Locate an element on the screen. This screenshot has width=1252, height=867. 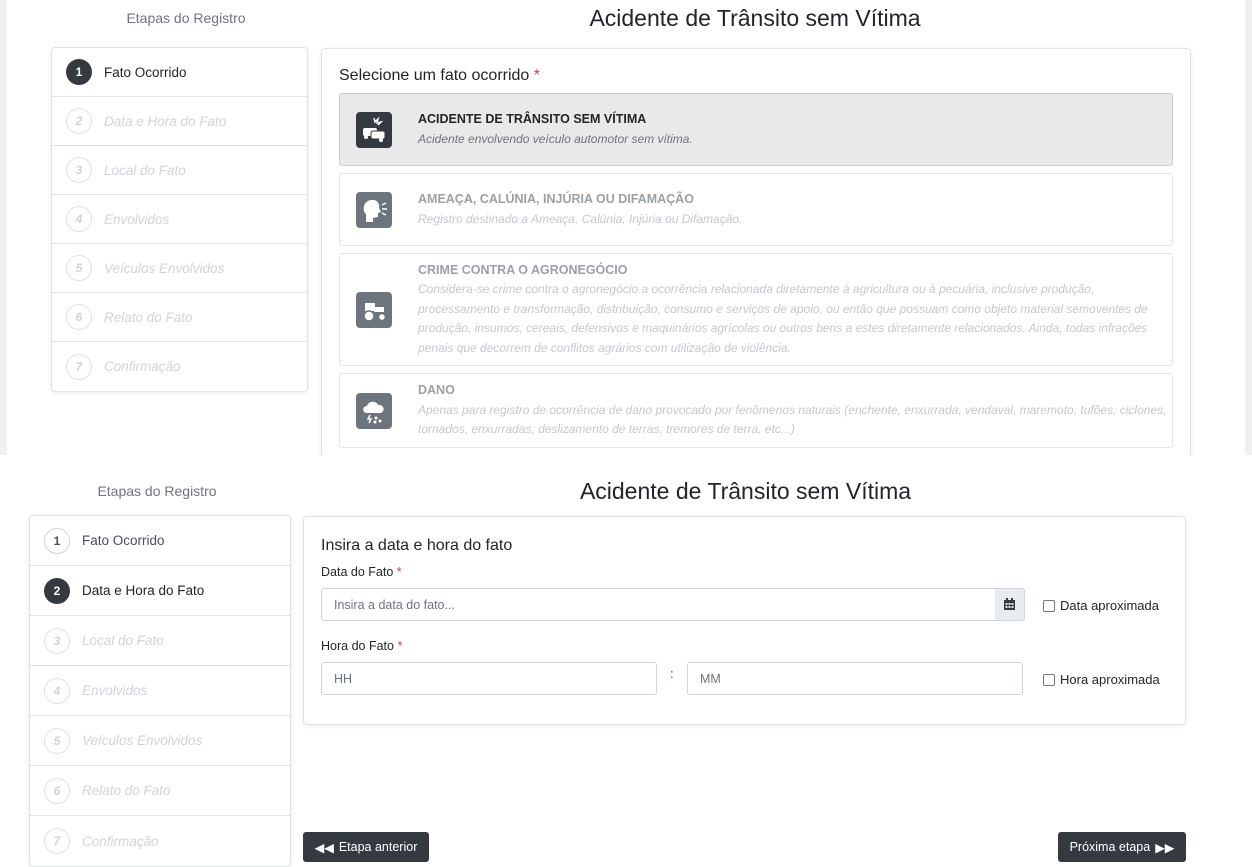
date-label: Data do Fato * is located at coordinates (361, 572).